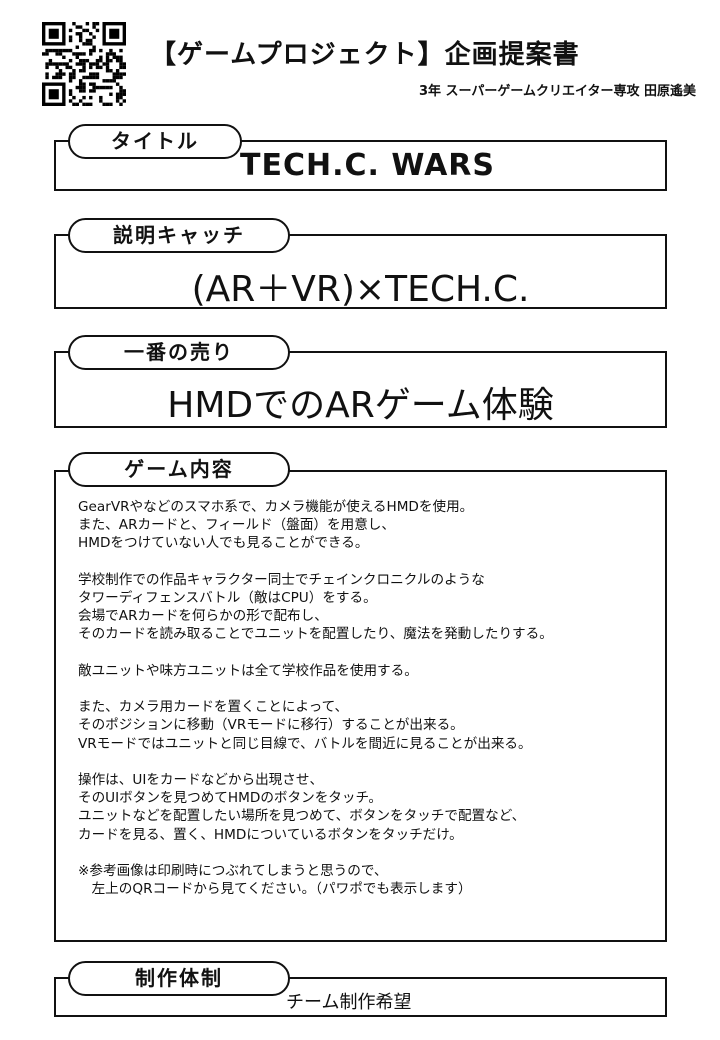  What do you see at coordinates (360, 405) in the screenshot?
I see `selling-value: HMDでのARゲーム体験` at bounding box center [360, 405].